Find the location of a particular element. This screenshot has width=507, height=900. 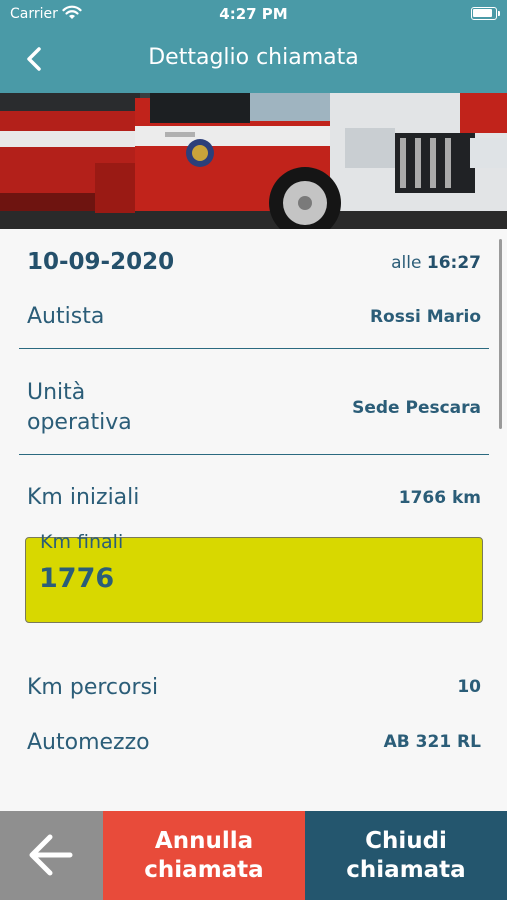

driver-value: Rossi Mario is located at coordinates (425, 317).